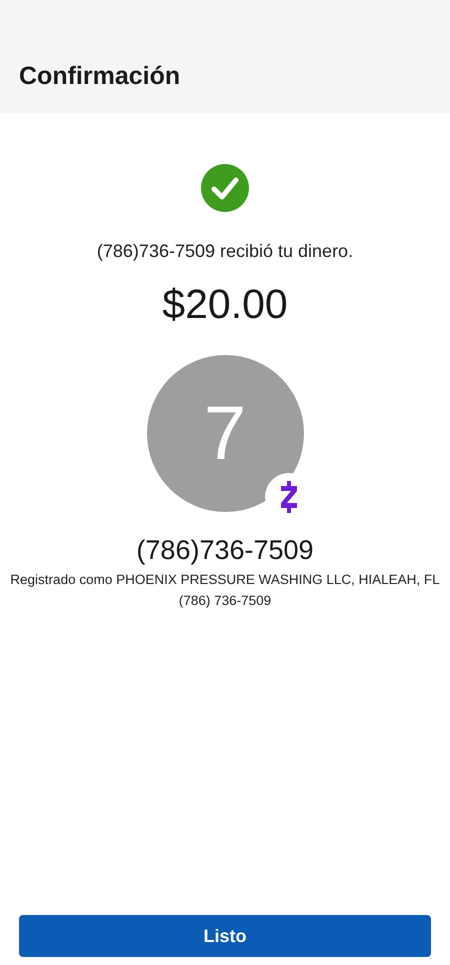 Image resolution: width=450 pixels, height=965 pixels. I want to click on recipient-phone: (786) 736-7509, so click(225, 601).